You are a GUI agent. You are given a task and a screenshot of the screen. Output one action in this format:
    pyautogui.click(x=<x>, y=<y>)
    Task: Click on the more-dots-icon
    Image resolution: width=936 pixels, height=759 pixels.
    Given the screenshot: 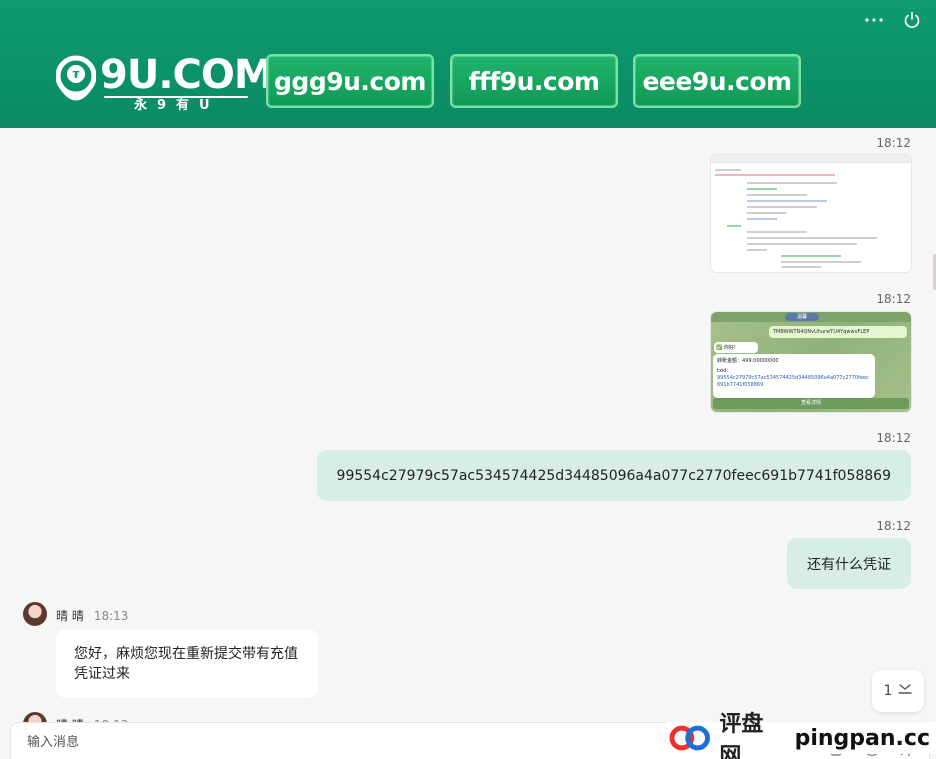 What is the action you would take?
    pyautogui.click(x=874, y=20)
    